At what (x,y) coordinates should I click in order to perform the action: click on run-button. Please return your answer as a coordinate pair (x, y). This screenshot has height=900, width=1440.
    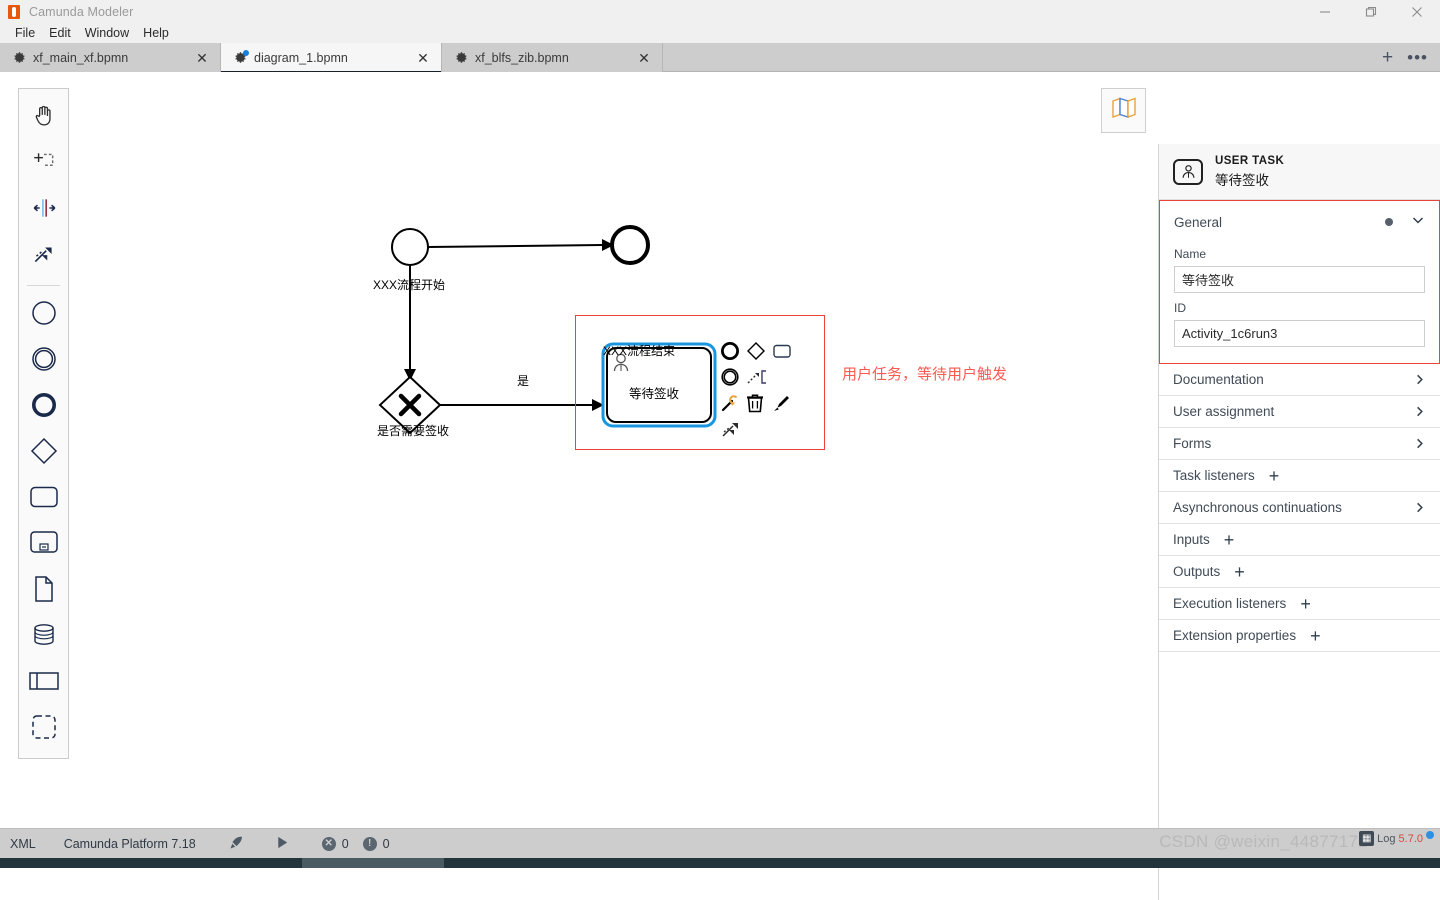
    Looking at the image, I should click on (282, 844).